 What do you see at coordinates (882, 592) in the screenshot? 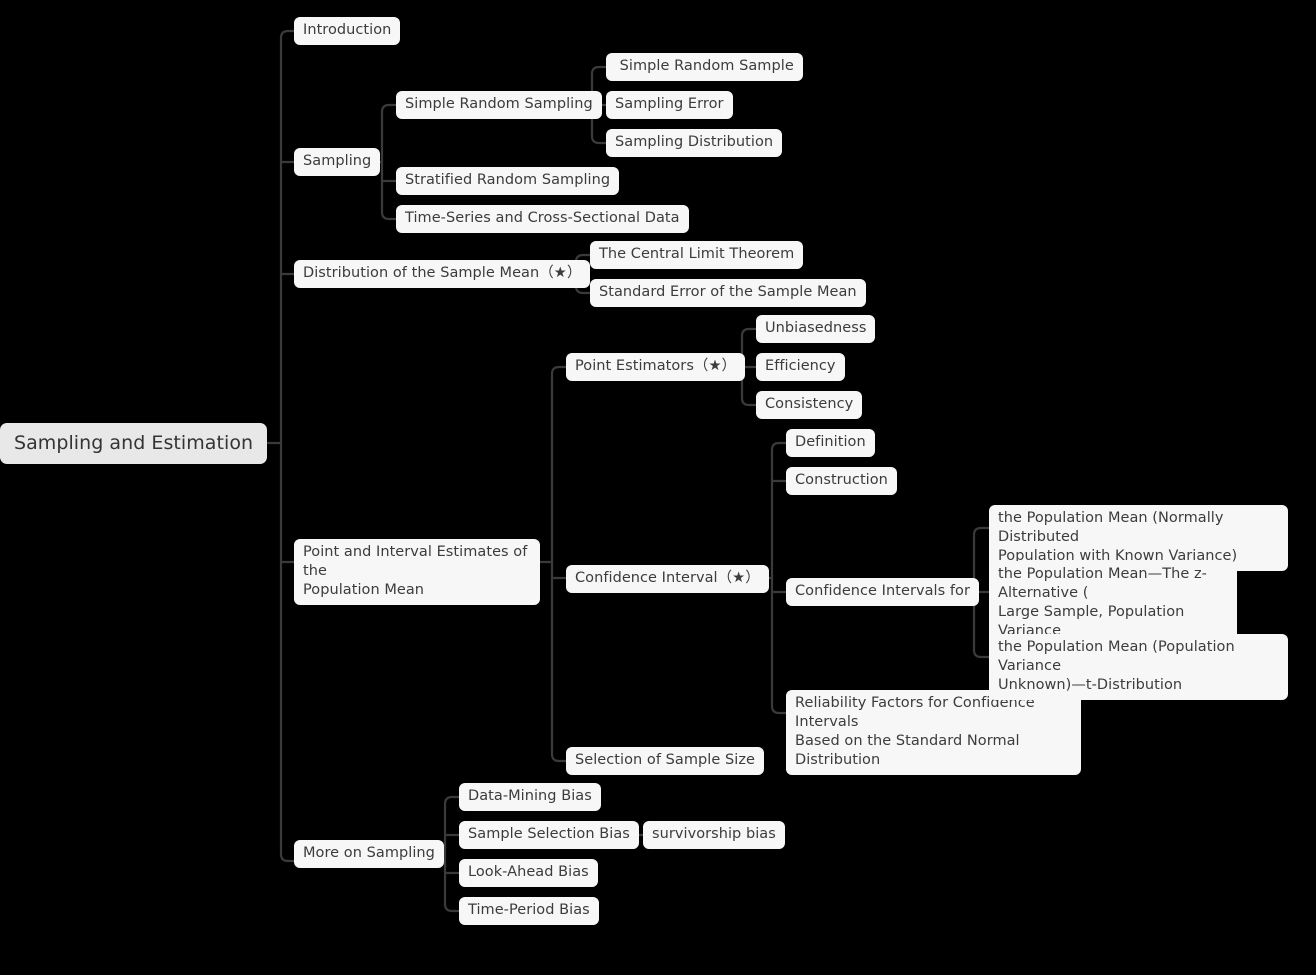
I see `node-confidence-intervals-for: Confidence Intervals for` at bounding box center [882, 592].